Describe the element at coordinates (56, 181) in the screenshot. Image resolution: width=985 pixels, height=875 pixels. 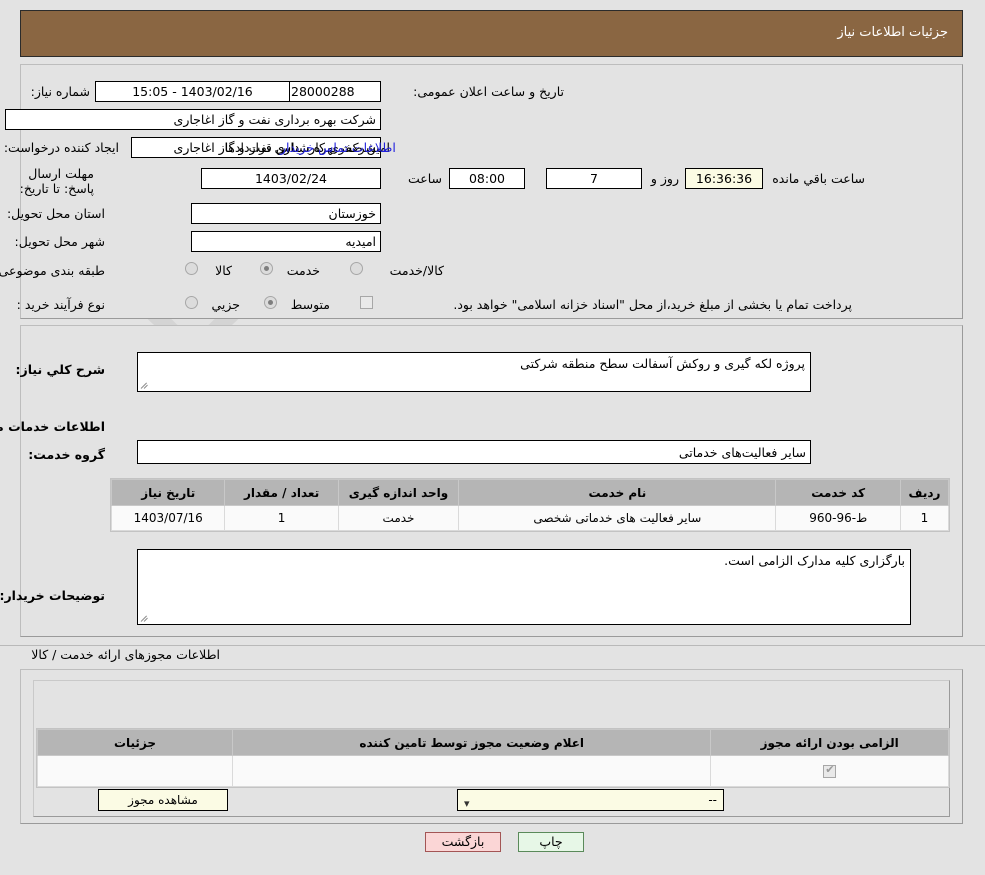
I see `deadline-label: مهلت ارسال پاسخ: تا تاریخ:` at that location.